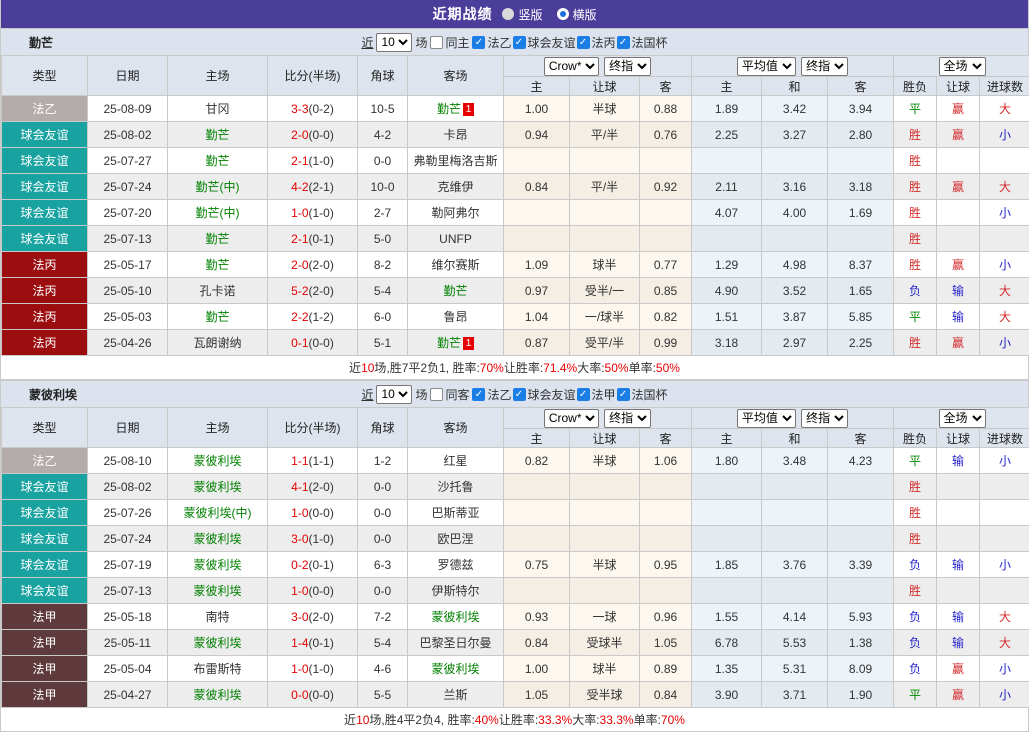  What do you see at coordinates (300, 694) in the screenshot?
I see `full-time-score: 0-0` at bounding box center [300, 694].